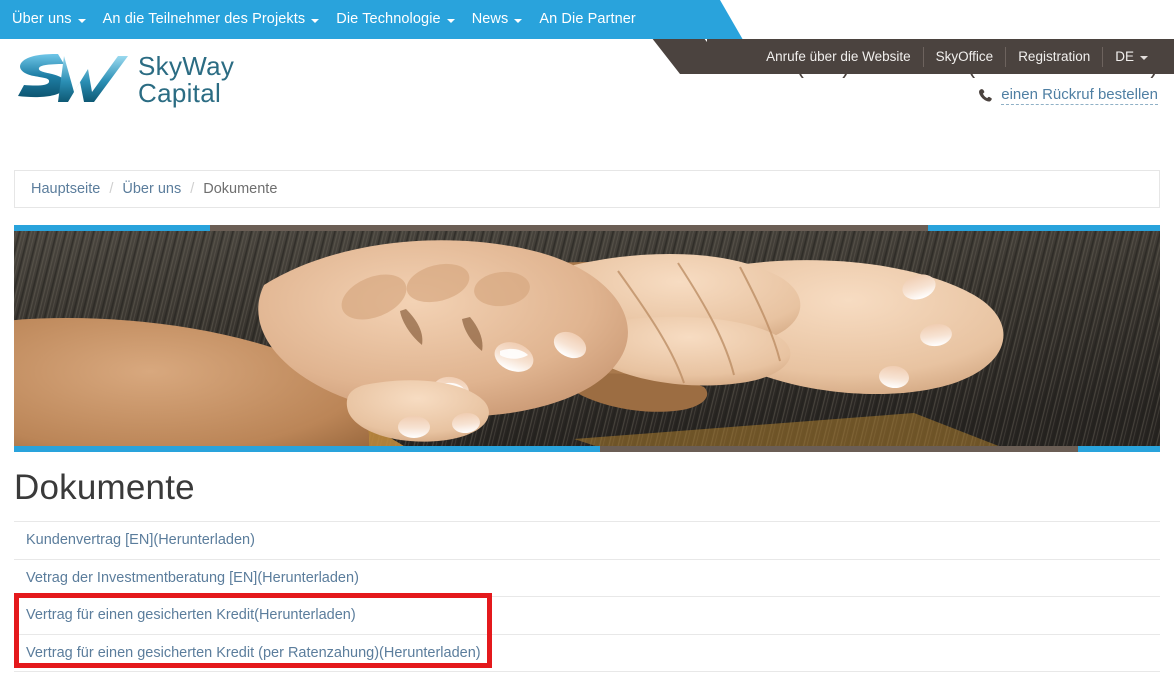 The image size is (1174, 675). I want to click on breadcrumb-item-ueber-uns: Über uns, so click(151, 189).